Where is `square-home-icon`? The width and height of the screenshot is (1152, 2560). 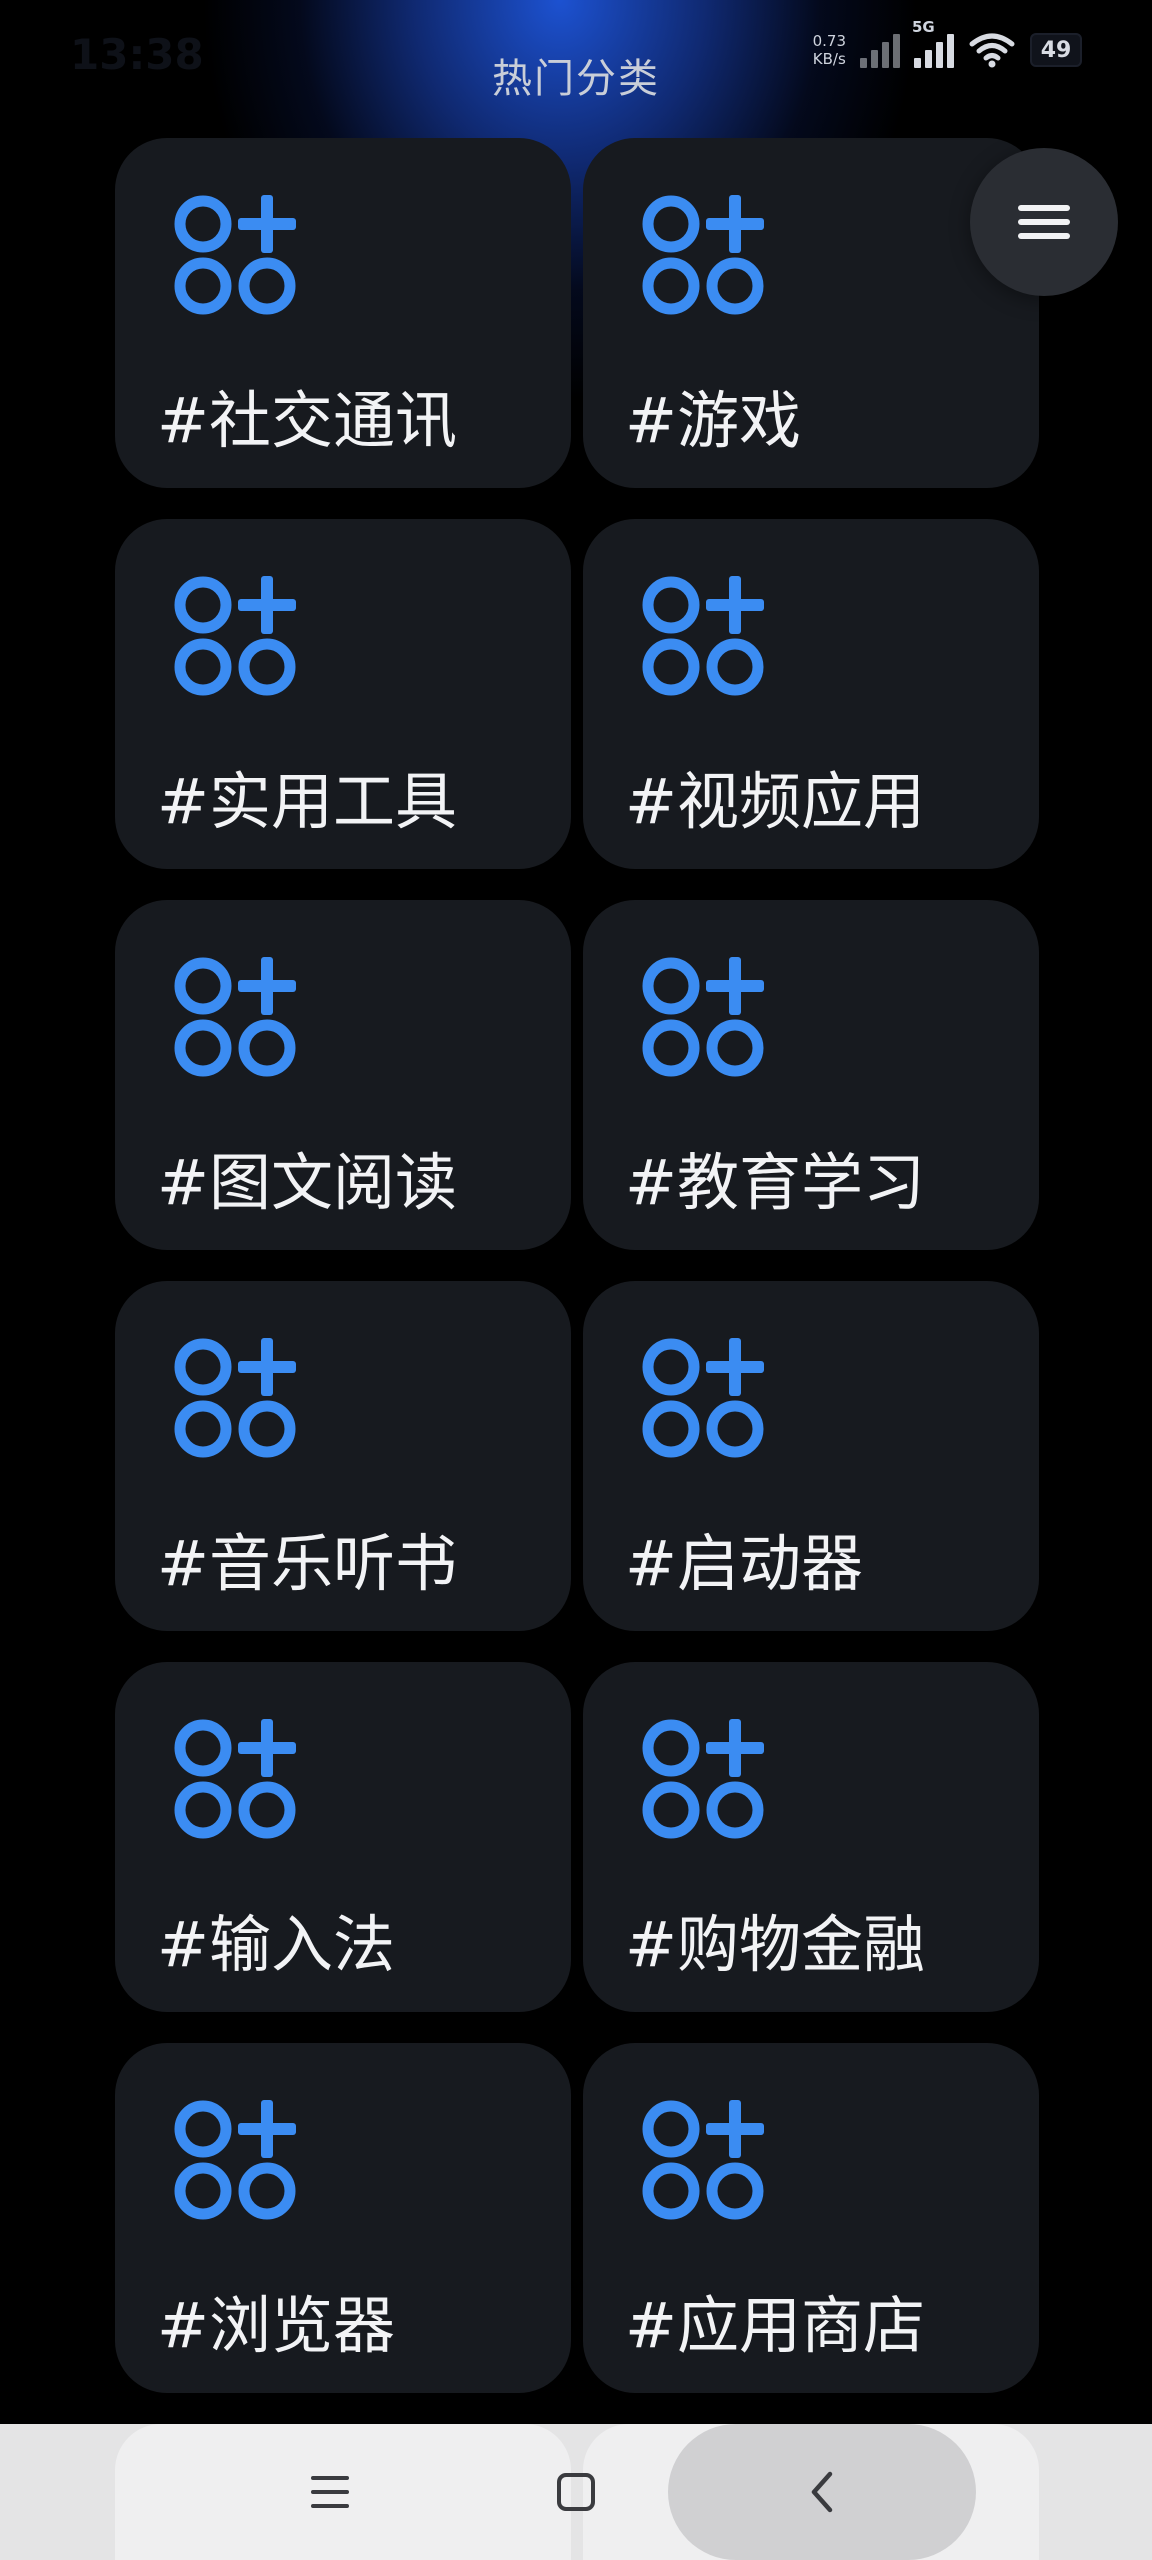
square-home-icon is located at coordinates (576, 2492).